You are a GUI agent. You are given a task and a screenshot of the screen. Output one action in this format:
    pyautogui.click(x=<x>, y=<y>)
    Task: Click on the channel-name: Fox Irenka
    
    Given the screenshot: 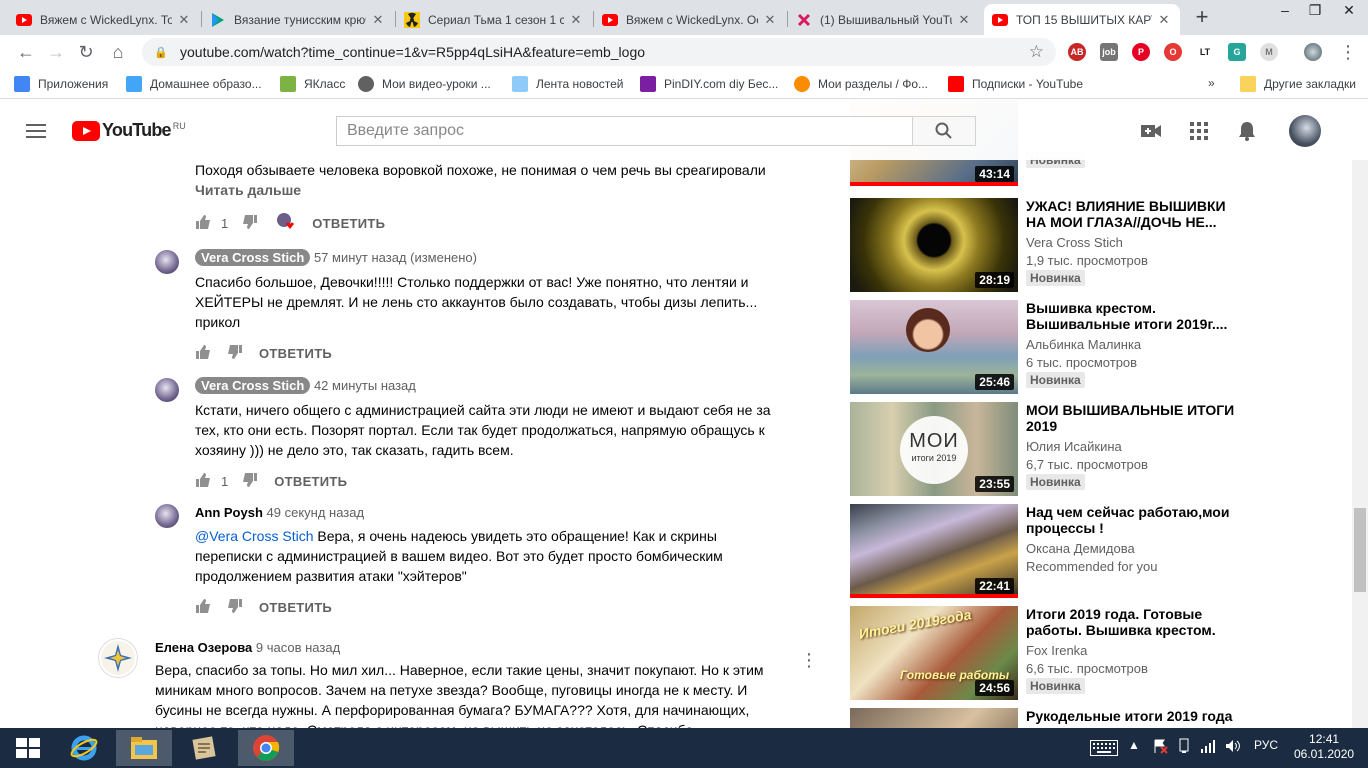 What is the action you would take?
    pyautogui.click(x=1056, y=650)
    